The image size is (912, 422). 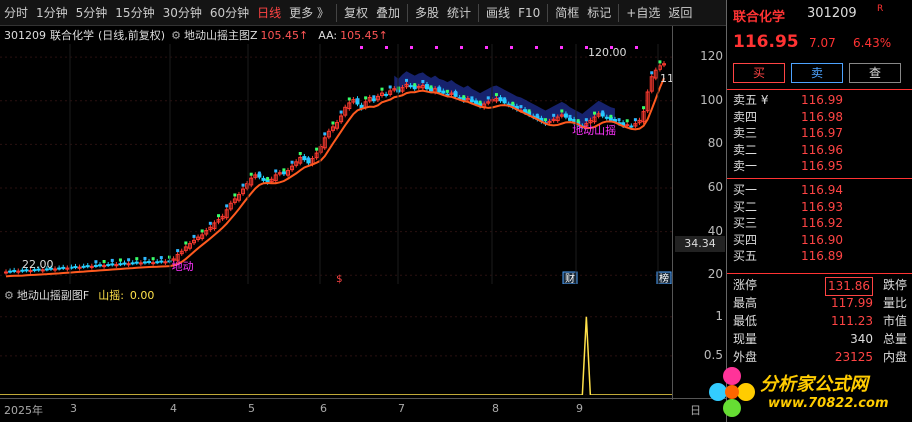 I want to click on ask-row: 卖三 116.97, so click(x=820, y=133).